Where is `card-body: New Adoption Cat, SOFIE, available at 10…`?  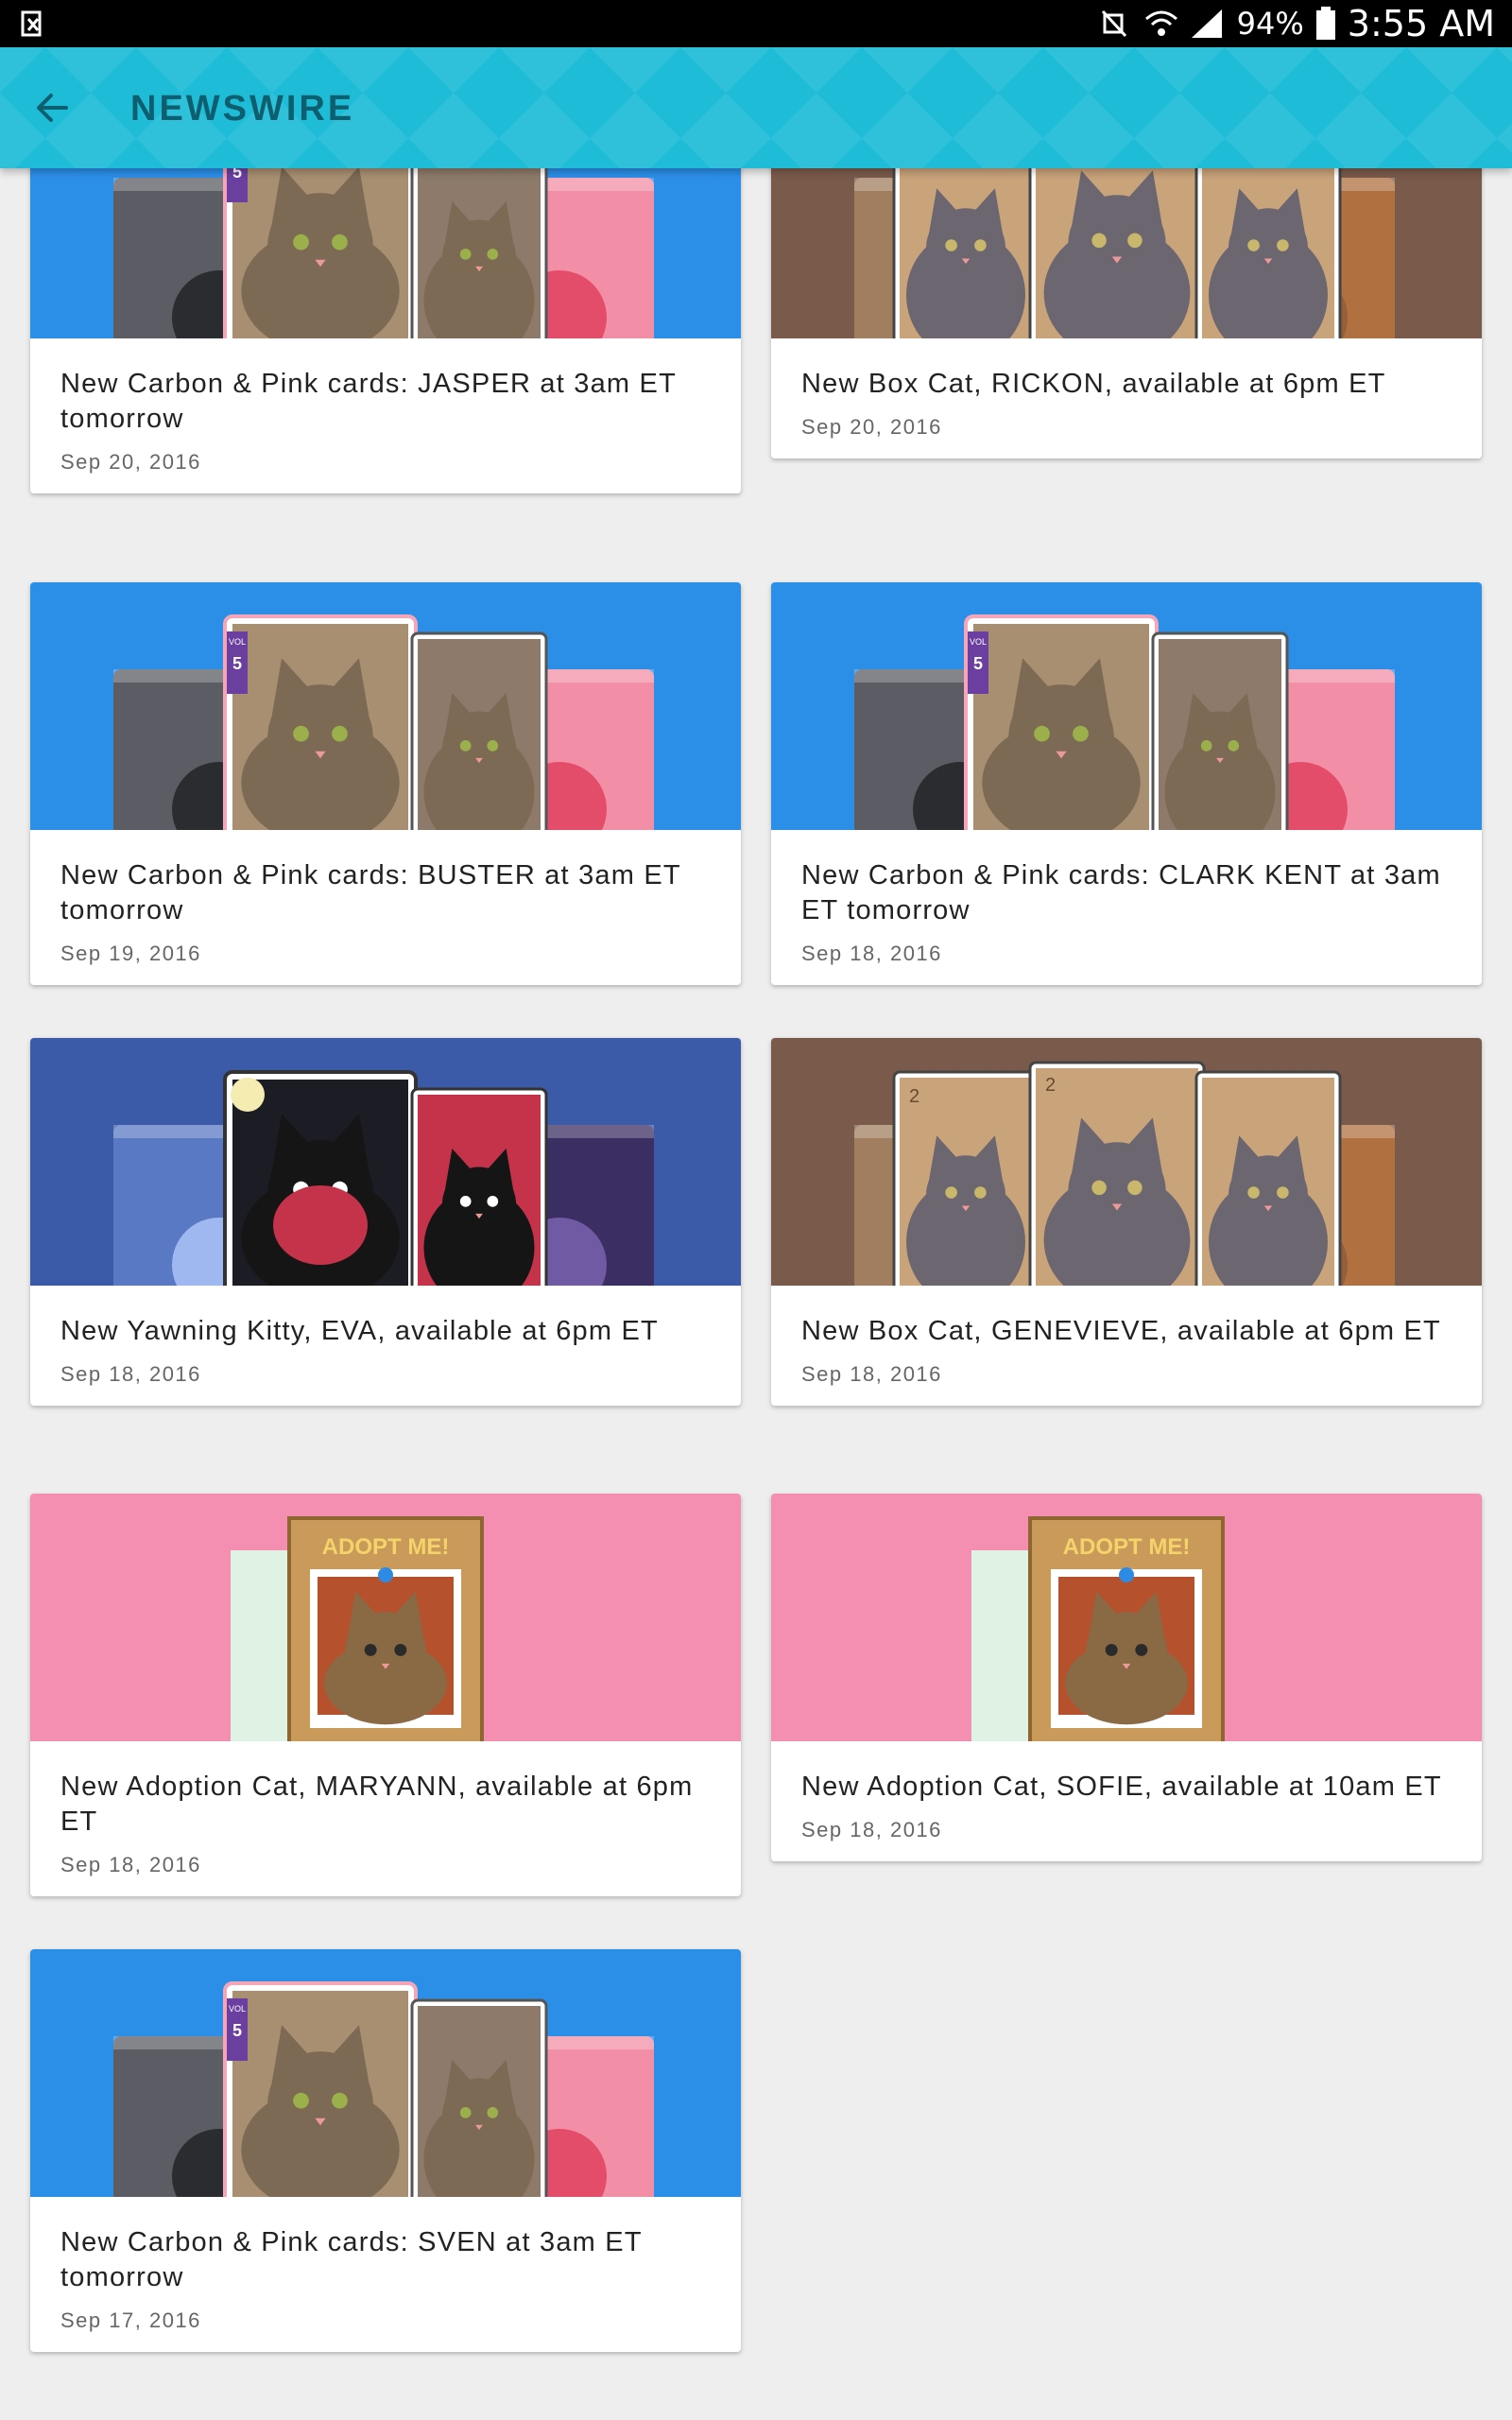
card-body: New Adoption Cat, SOFIE, available at 10… is located at coordinates (1126, 1801).